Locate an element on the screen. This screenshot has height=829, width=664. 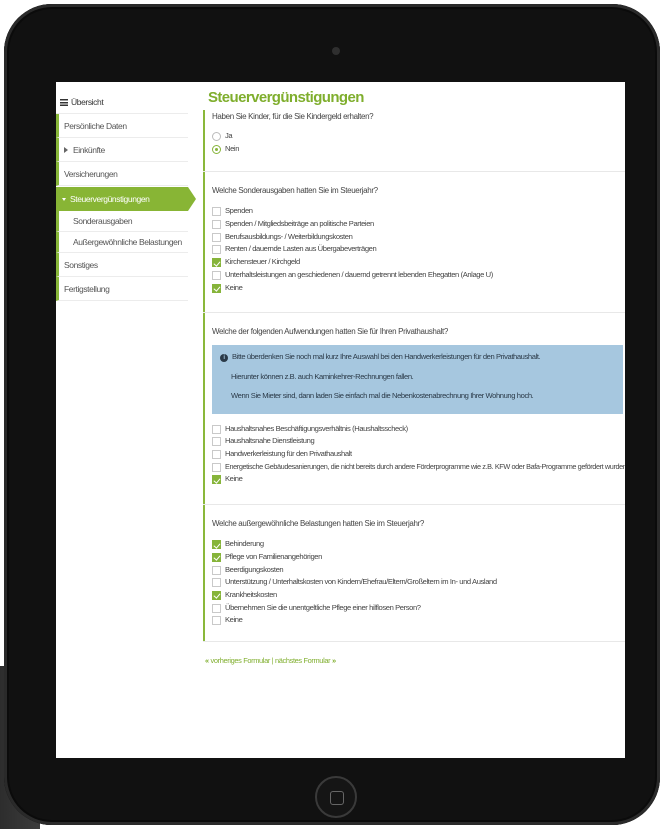
sidebar-item-versicherungen: Versicherungen is located at coordinates (122, 174).